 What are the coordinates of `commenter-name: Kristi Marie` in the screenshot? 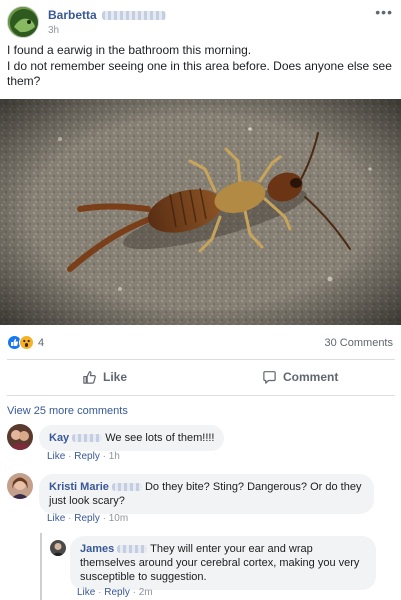 It's located at (79, 487).